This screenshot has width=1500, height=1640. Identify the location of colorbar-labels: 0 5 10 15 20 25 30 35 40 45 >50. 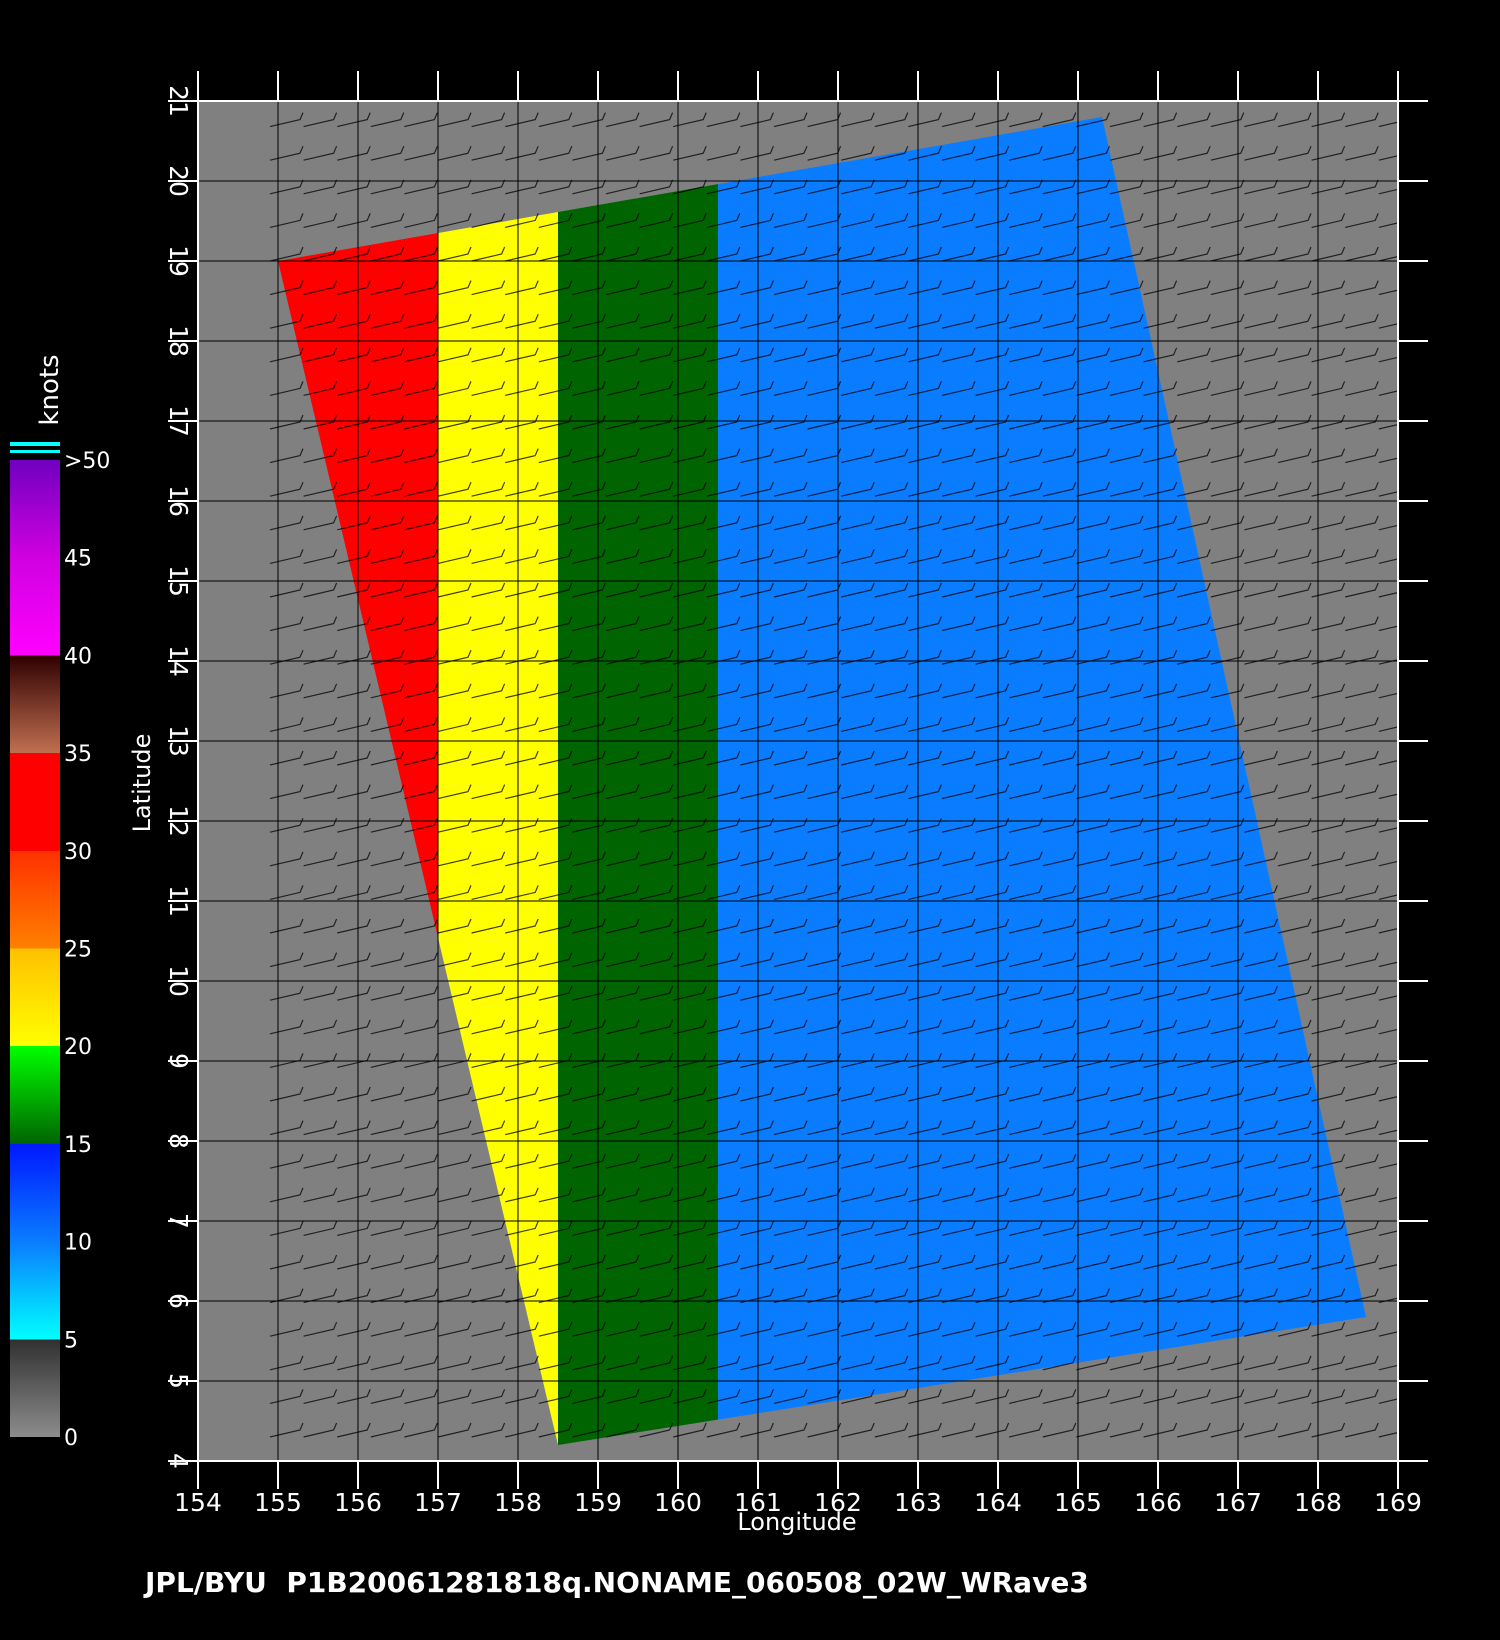
(87, 950).